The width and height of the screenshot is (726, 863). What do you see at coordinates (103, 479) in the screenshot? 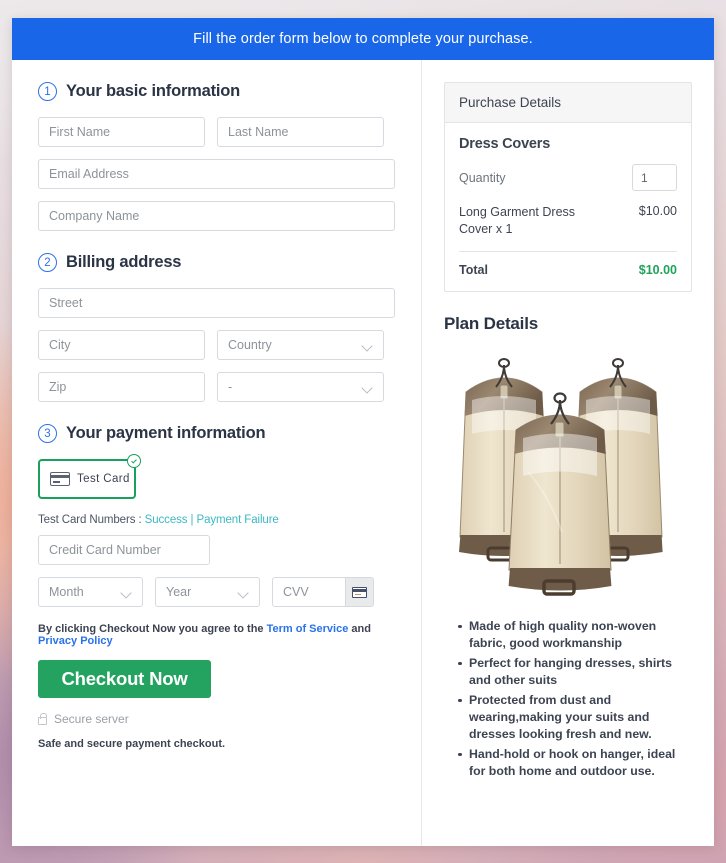
I see `test-card-label: Test Card` at bounding box center [103, 479].